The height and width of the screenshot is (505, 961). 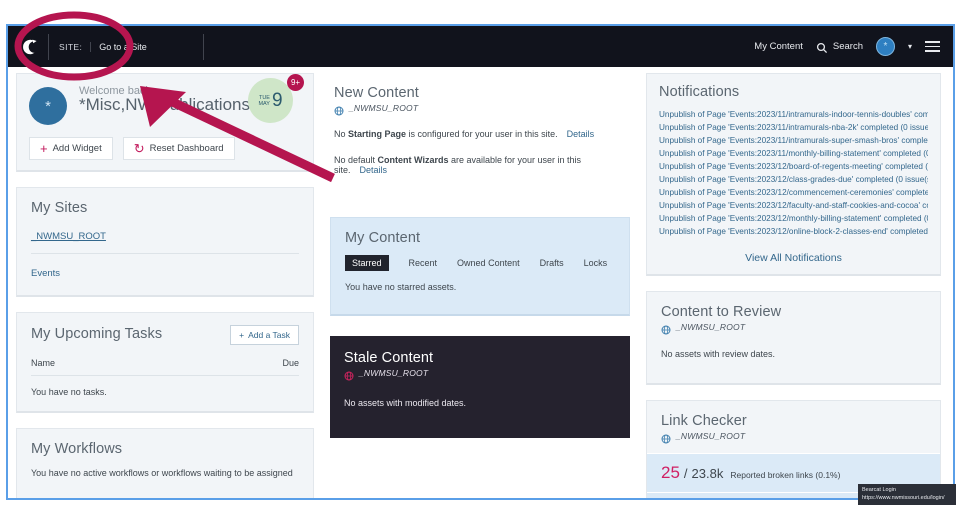 I want to click on tab-starred: Starred, so click(x=367, y=263).